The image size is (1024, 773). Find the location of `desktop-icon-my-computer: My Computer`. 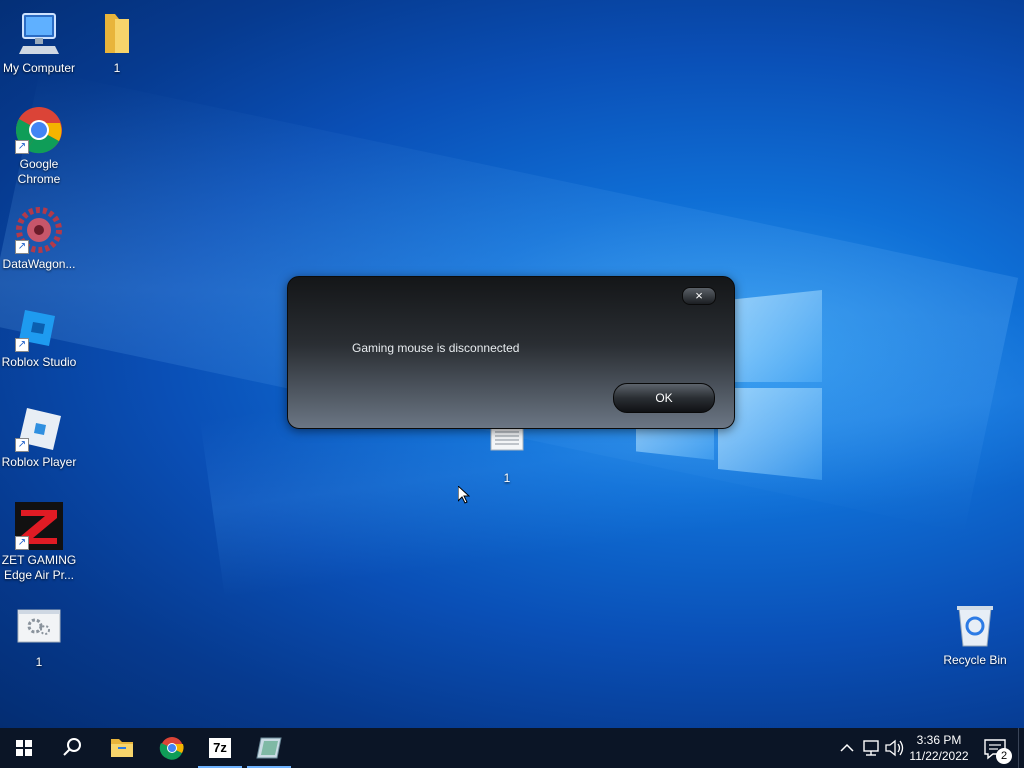

desktop-icon-my-computer: My Computer is located at coordinates (39, 43).